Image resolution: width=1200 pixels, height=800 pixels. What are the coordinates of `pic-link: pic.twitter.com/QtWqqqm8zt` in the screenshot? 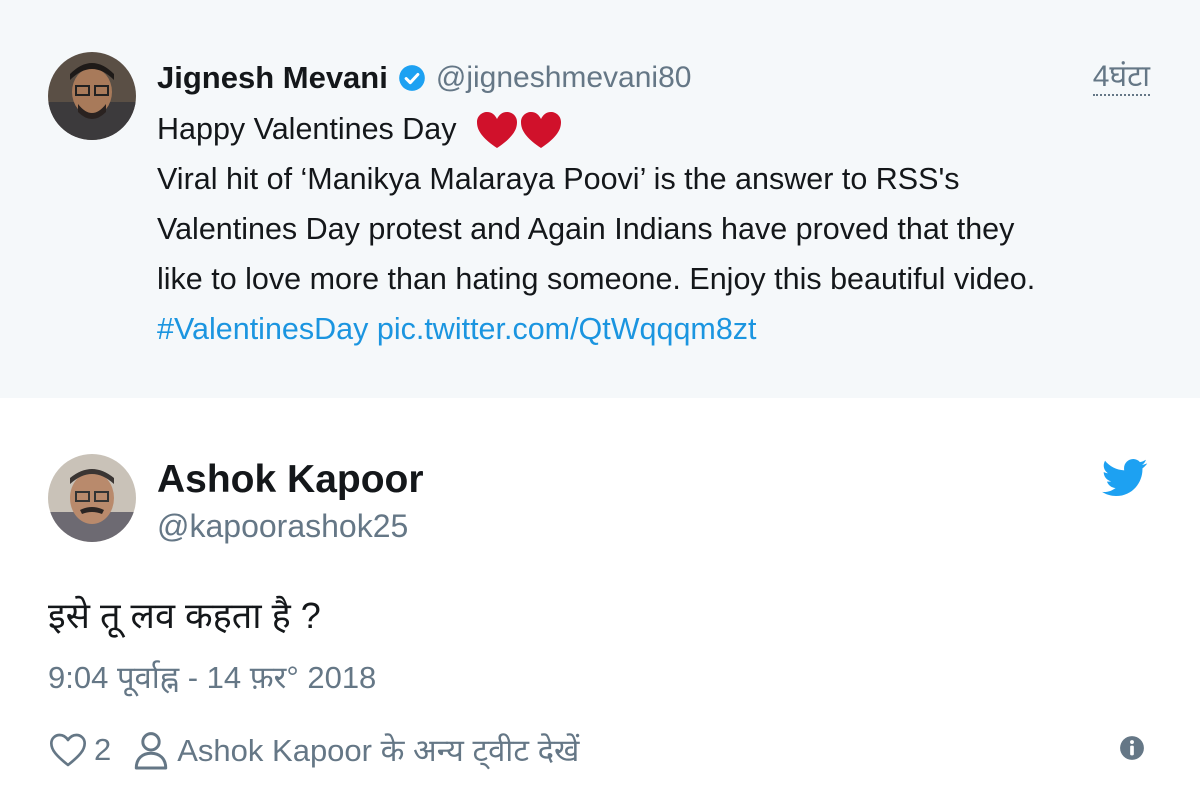 It's located at (567, 329).